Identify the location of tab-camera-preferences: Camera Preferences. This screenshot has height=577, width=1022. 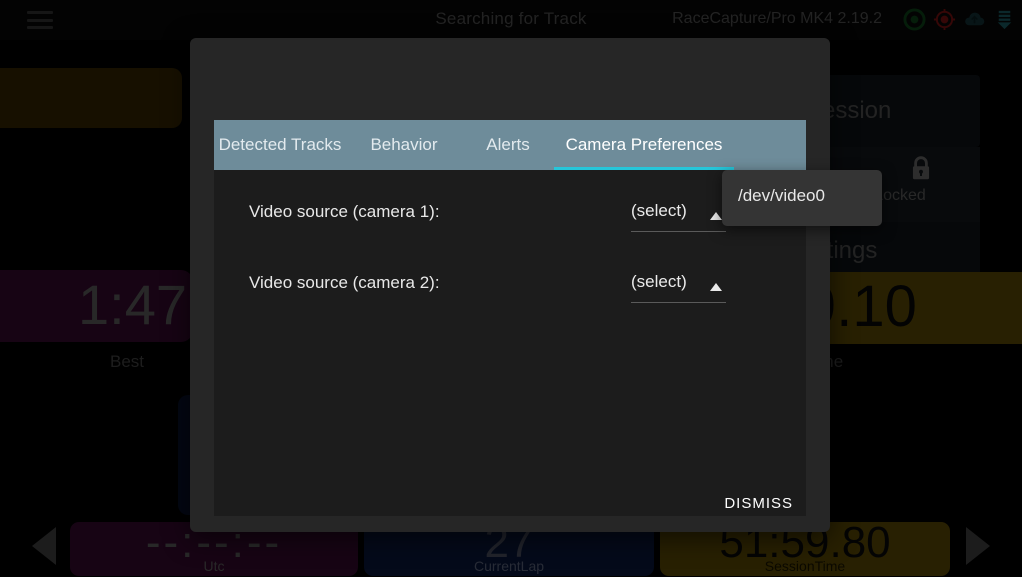
(644, 145).